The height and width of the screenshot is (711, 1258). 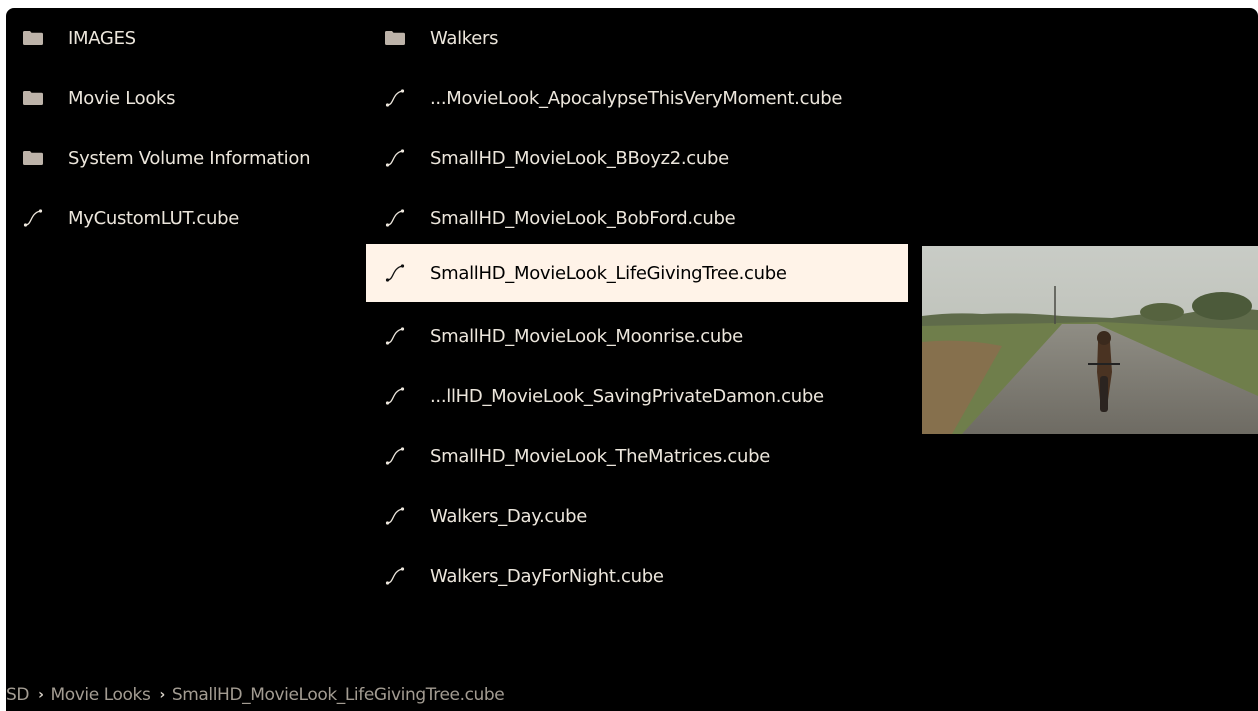 I want to click on list-item-lut-file: SmallHD_MovieLook_Moonrise.cube, so click(x=637, y=336).